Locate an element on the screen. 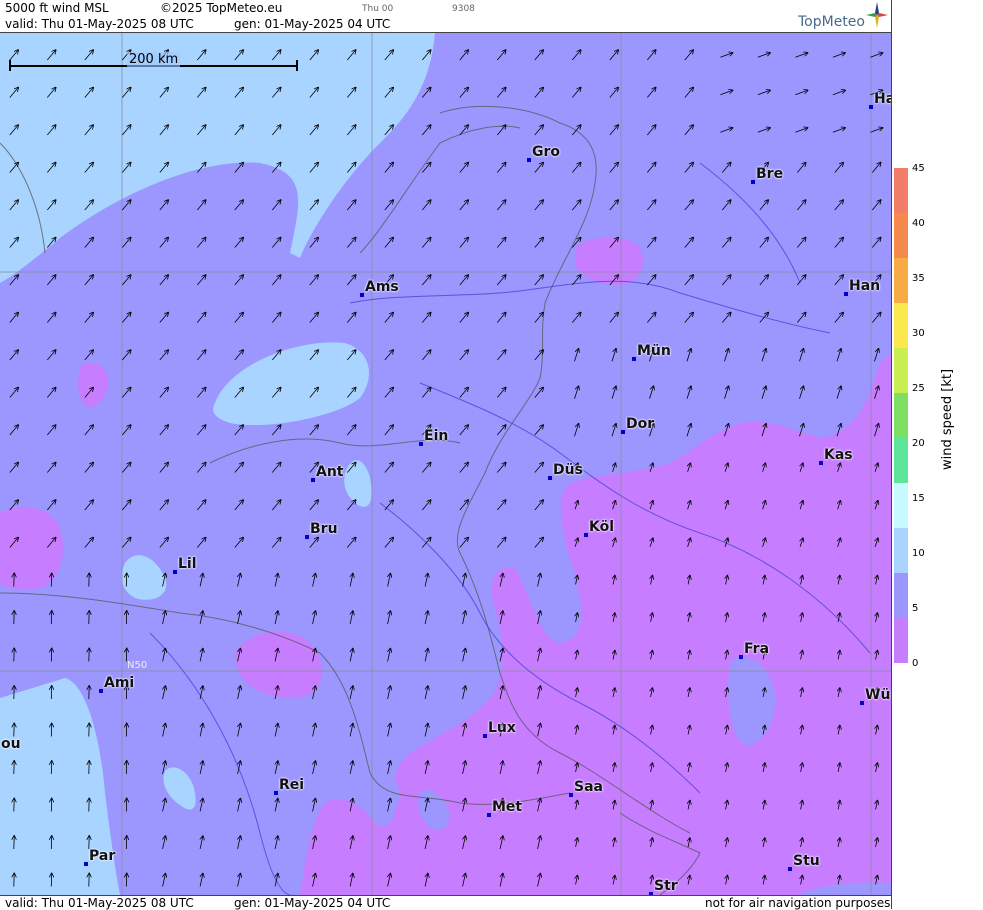  city-label: Bru is located at coordinates (324, 529).